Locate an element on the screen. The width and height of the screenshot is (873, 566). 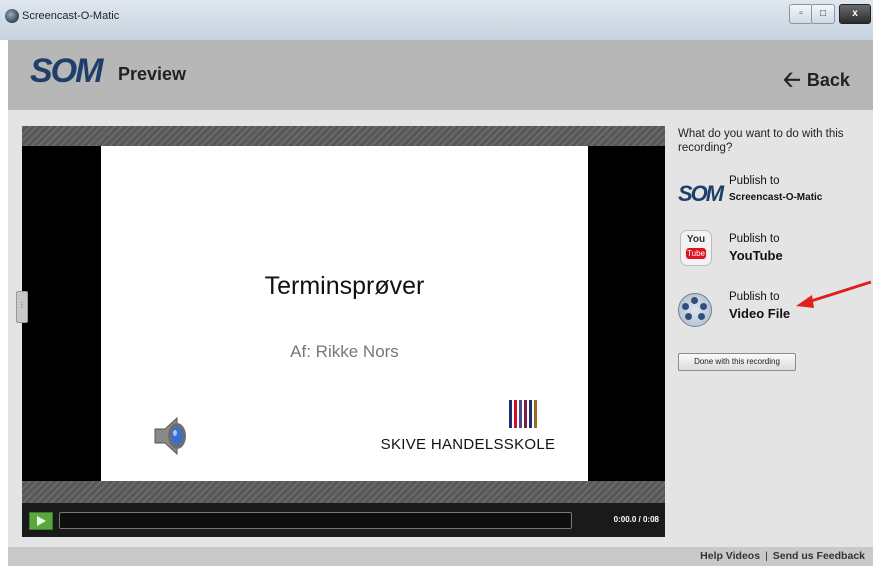
side-handle: ⋮ is located at coordinates (22, 307).